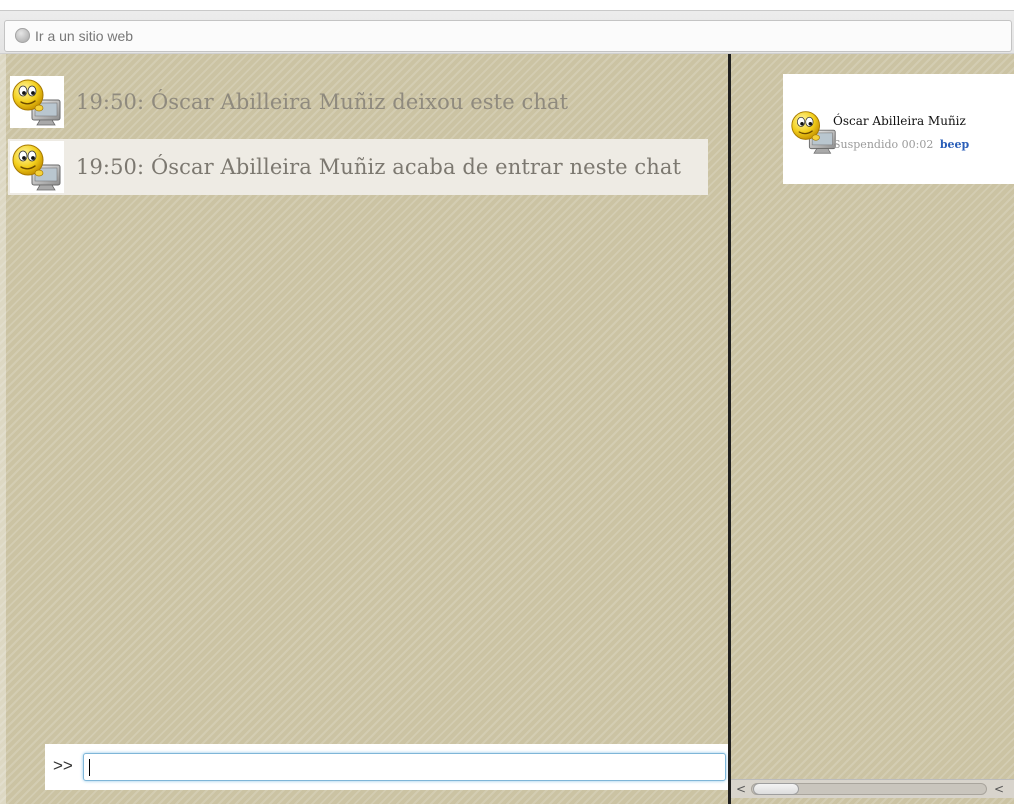 The width and height of the screenshot is (1014, 804). What do you see at coordinates (63, 765) in the screenshot?
I see `input-prompt: >>` at bounding box center [63, 765].